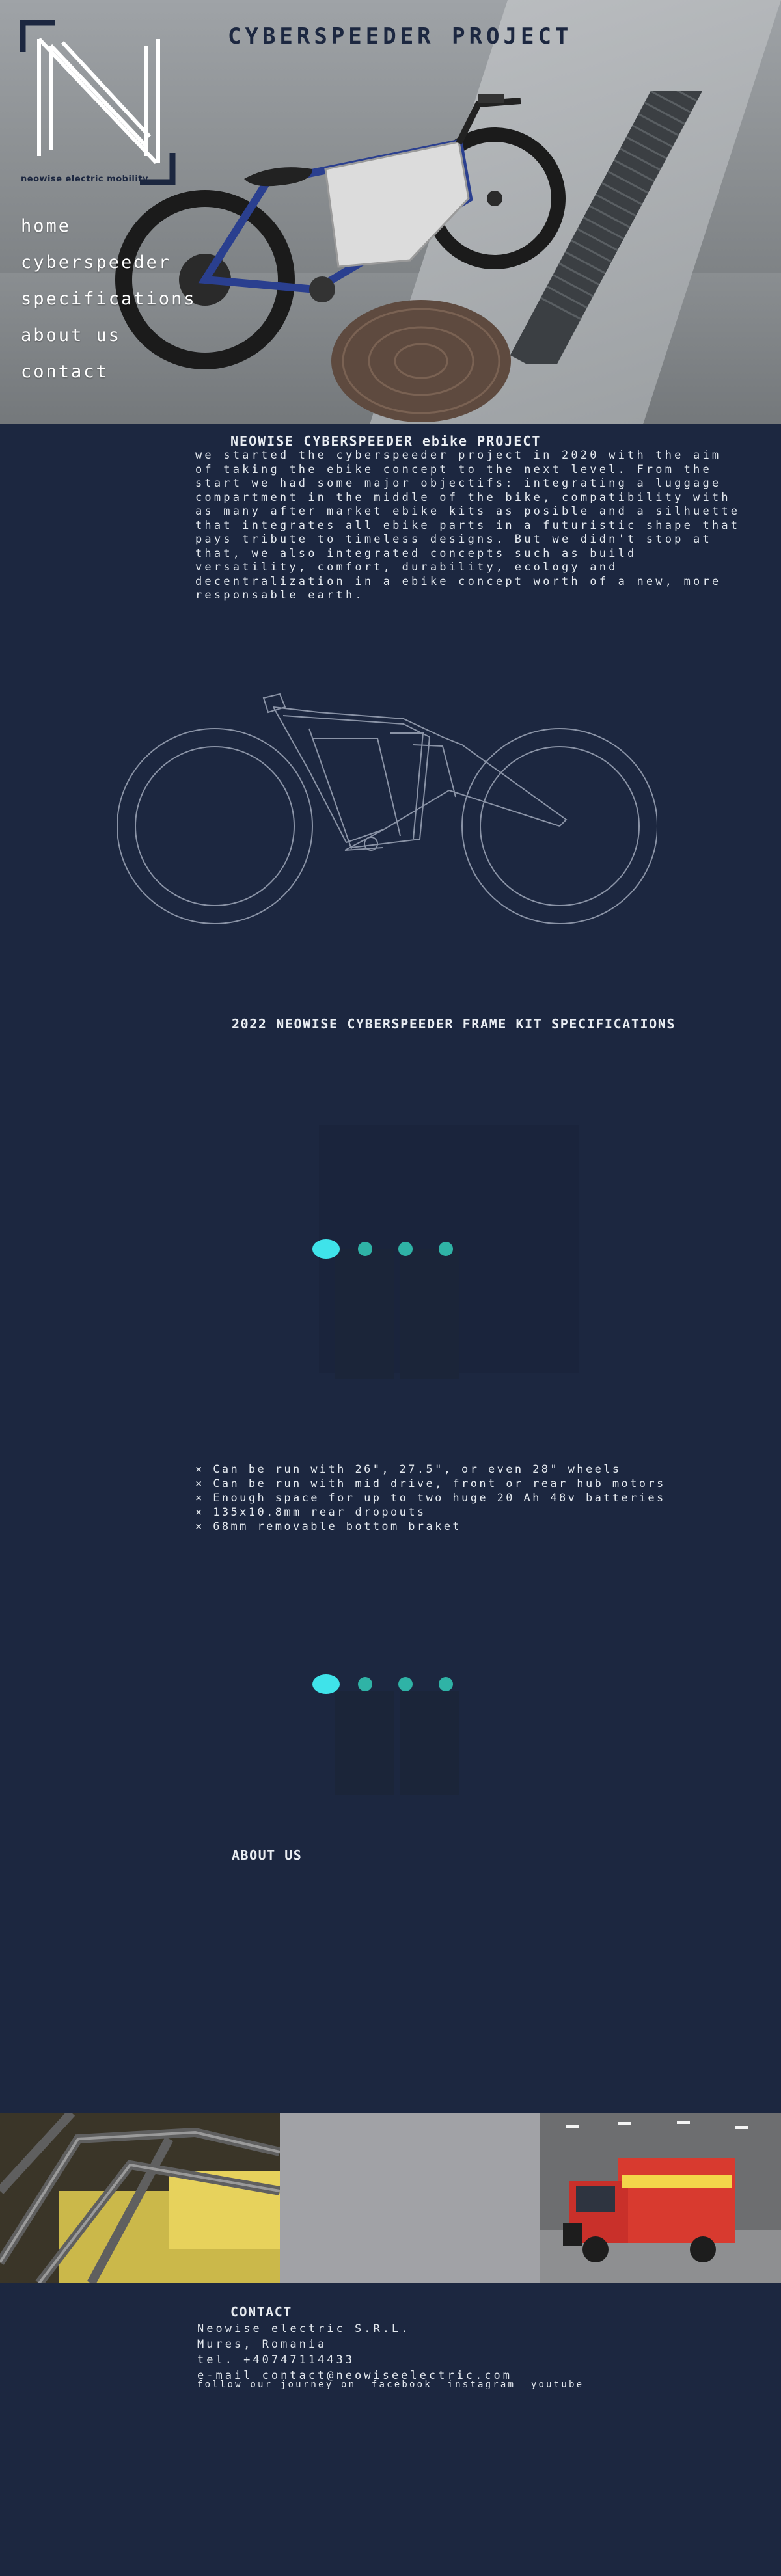  I want to click on slider-2-dots, so click(392, 1684).